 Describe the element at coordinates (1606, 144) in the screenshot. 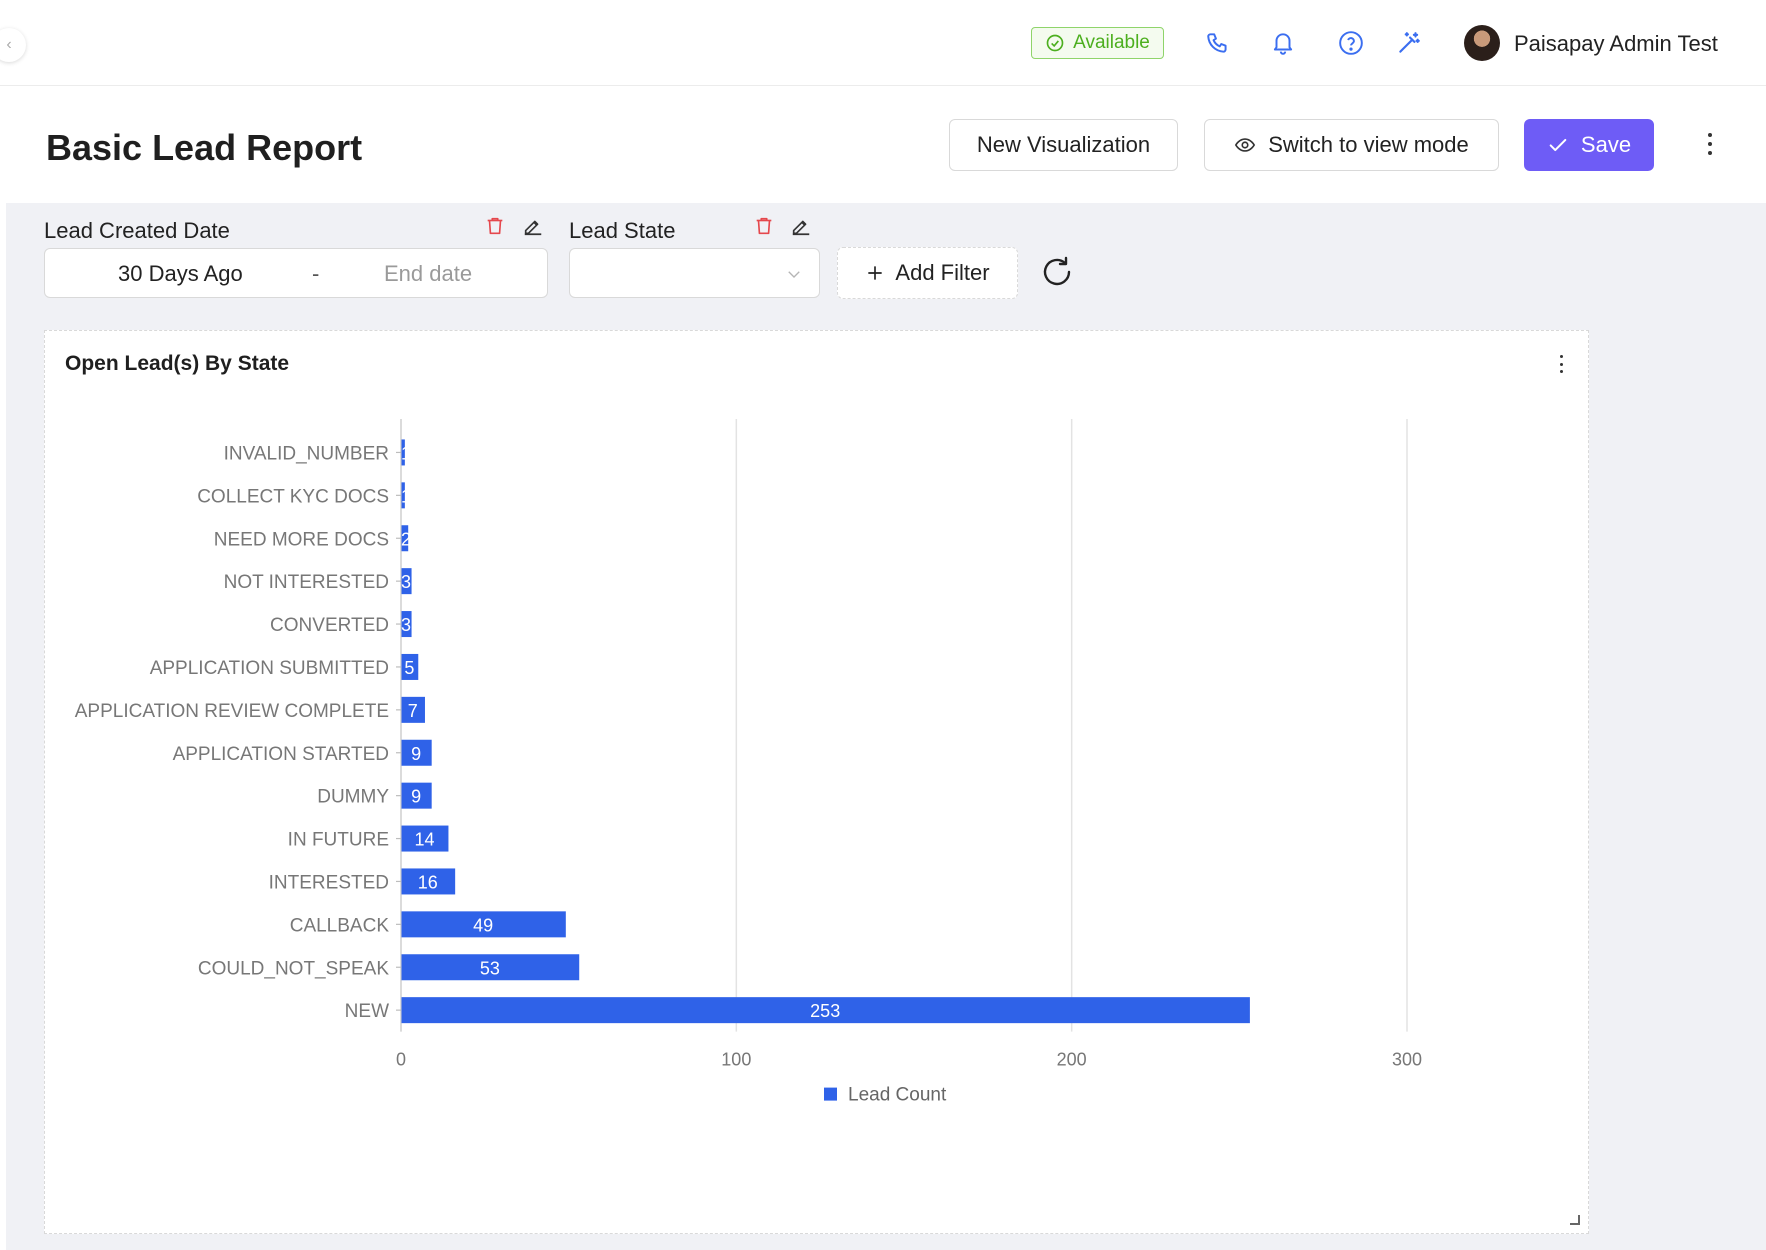

I see `save-label: Save` at that location.